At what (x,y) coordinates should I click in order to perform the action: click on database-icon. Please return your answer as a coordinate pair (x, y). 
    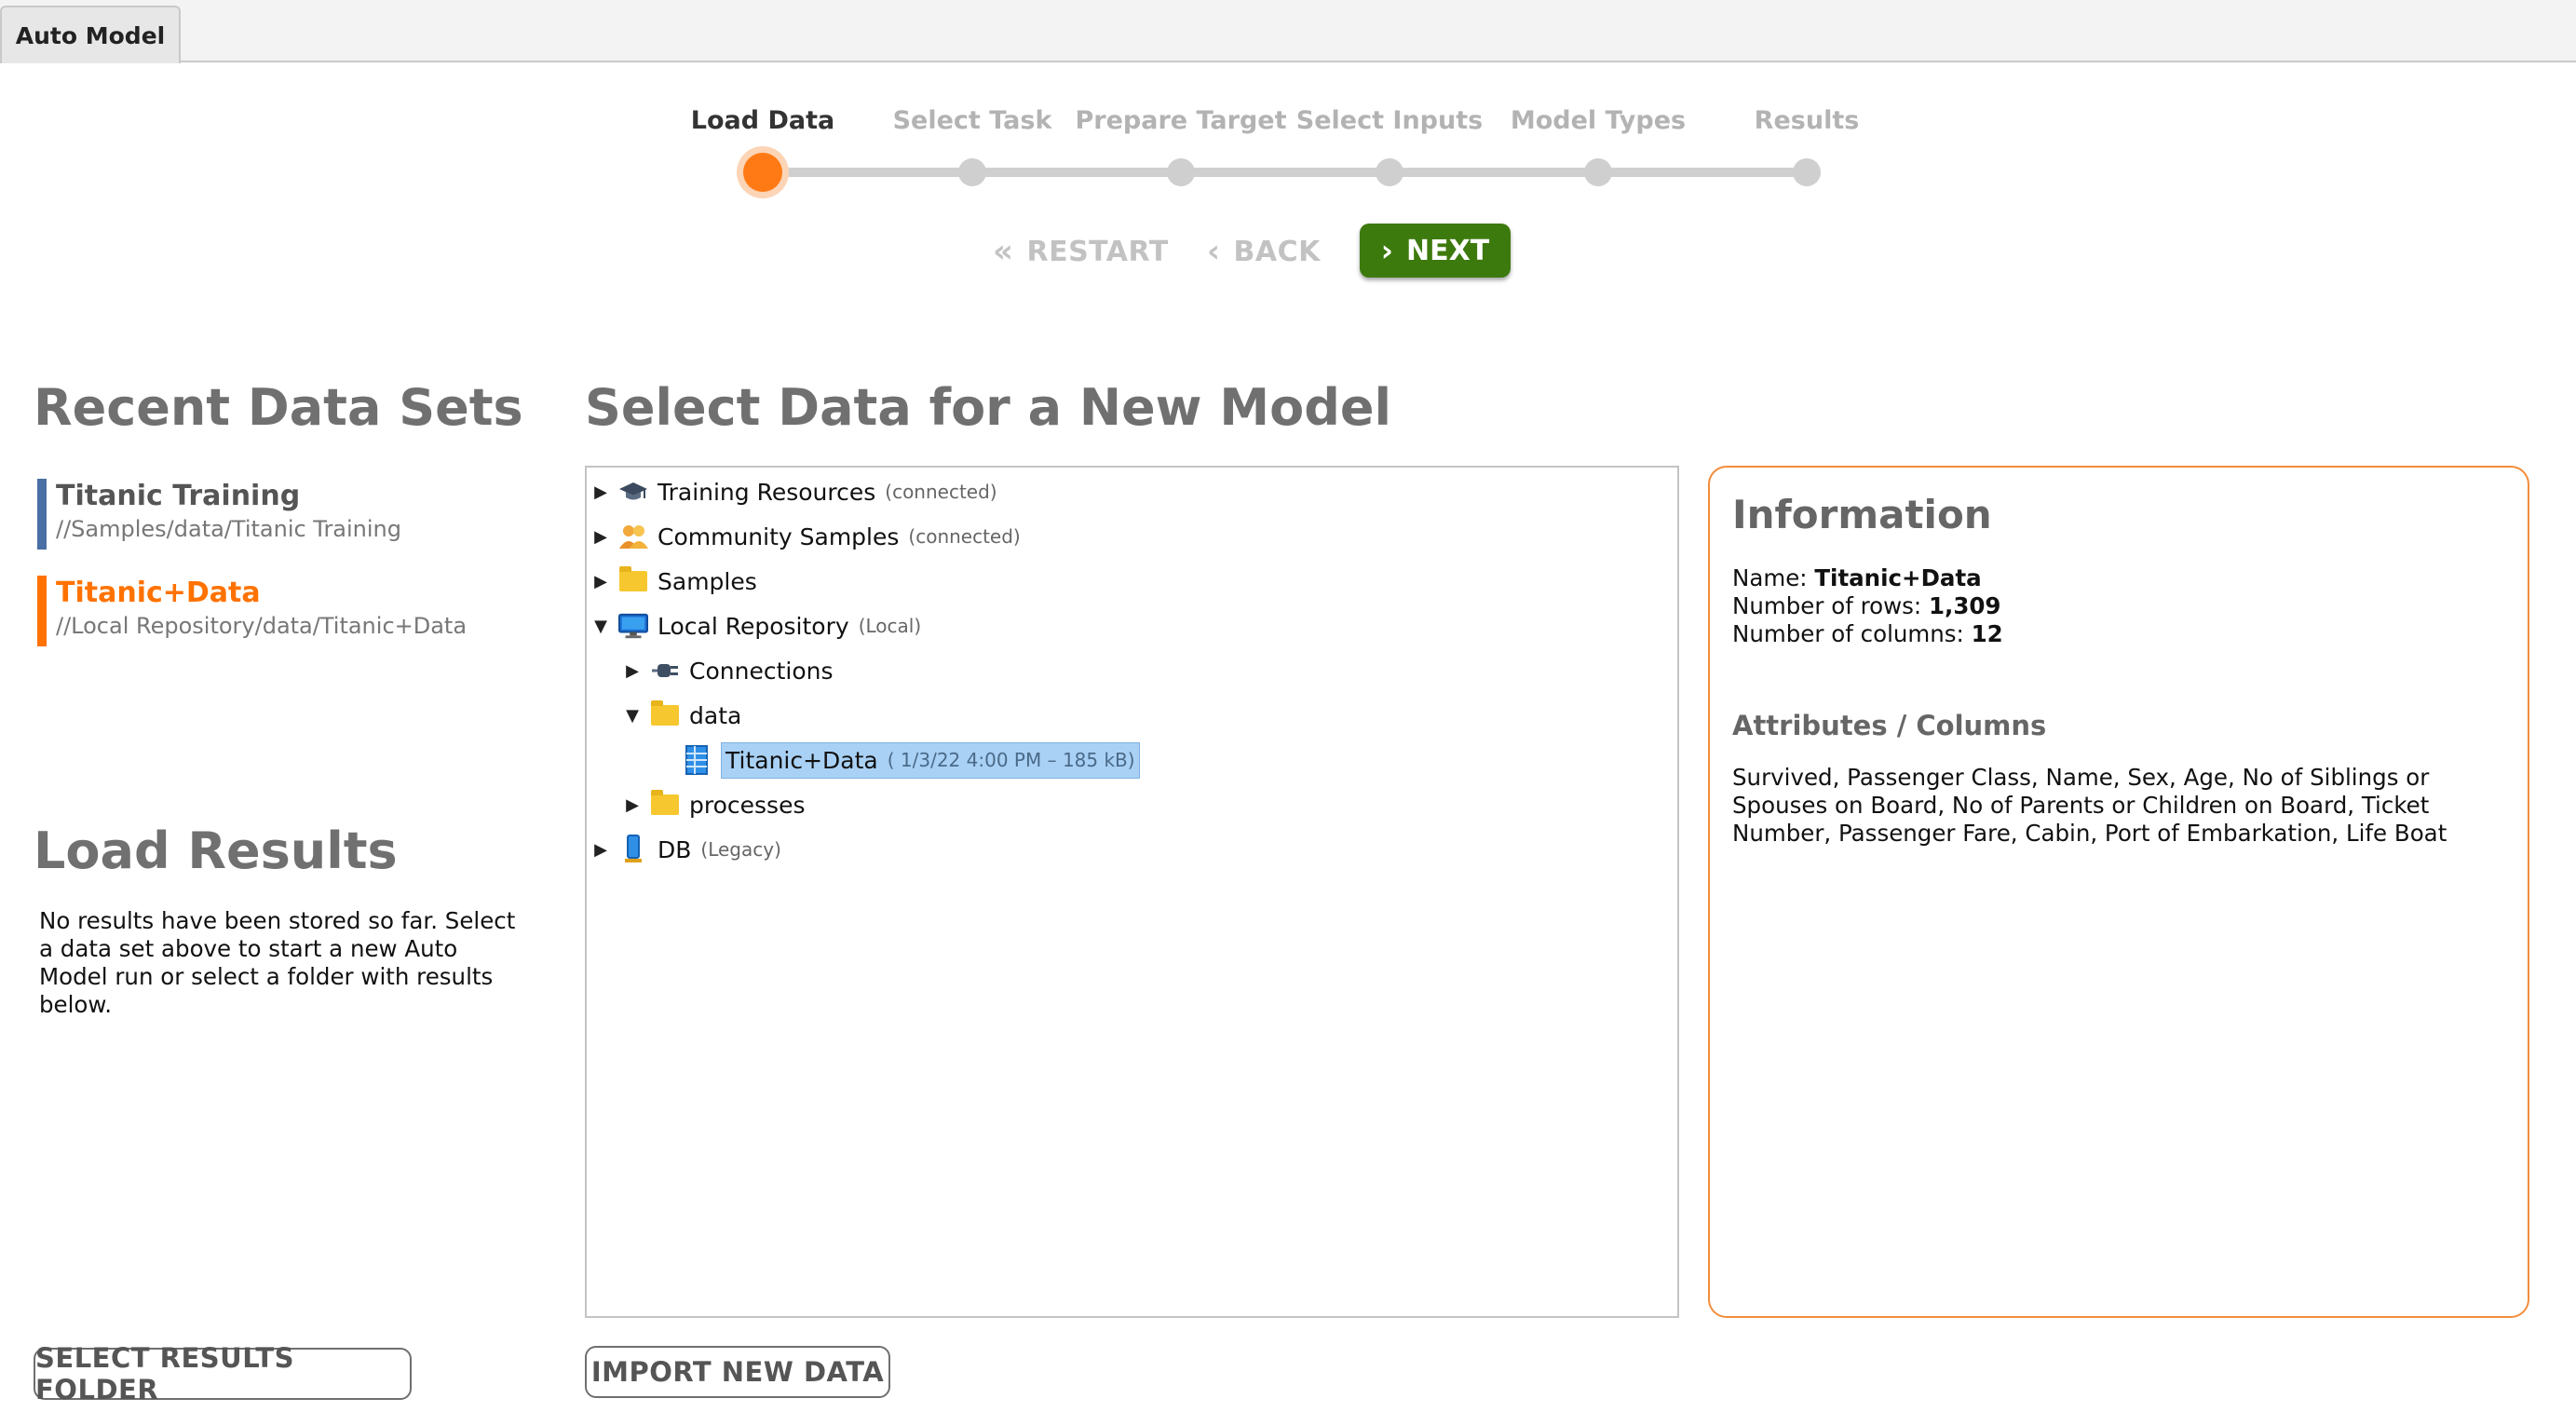
    Looking at the image, I should click on (633, 848).